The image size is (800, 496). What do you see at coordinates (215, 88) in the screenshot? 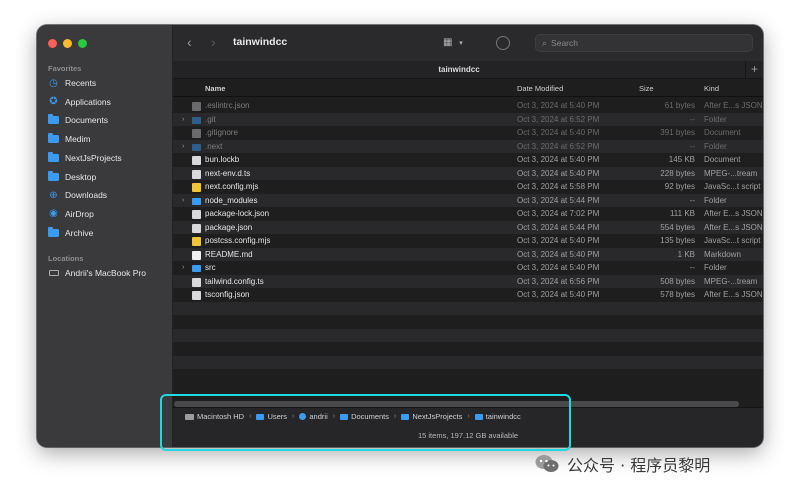
I see `column-name: Name` at bounding box center [215, 88].